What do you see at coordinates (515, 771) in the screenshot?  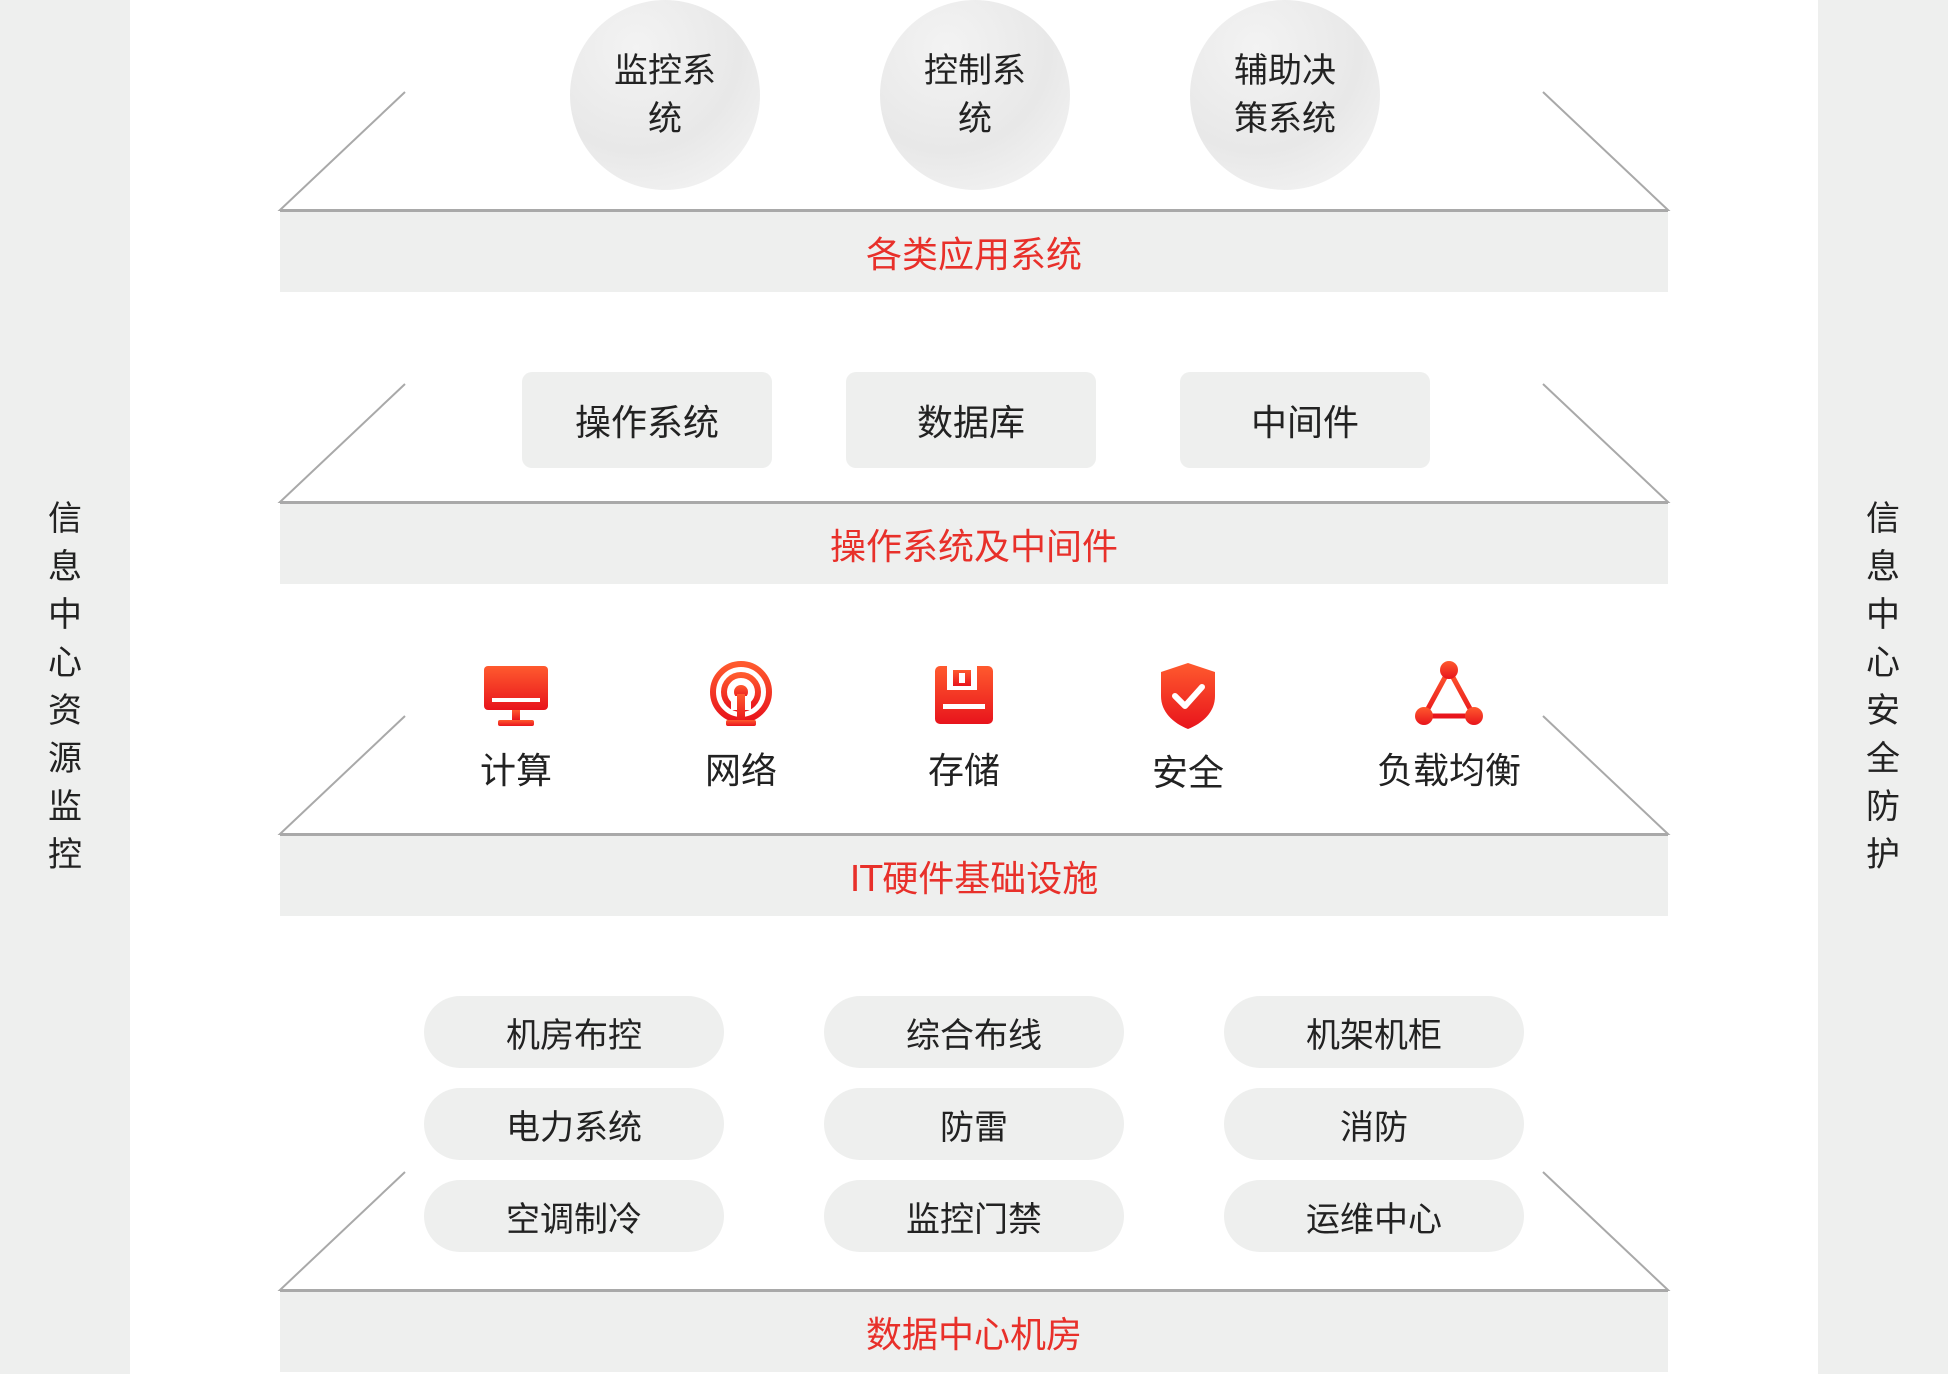 I see `hw-item-label: 计算` at bounding box center [515, 771].